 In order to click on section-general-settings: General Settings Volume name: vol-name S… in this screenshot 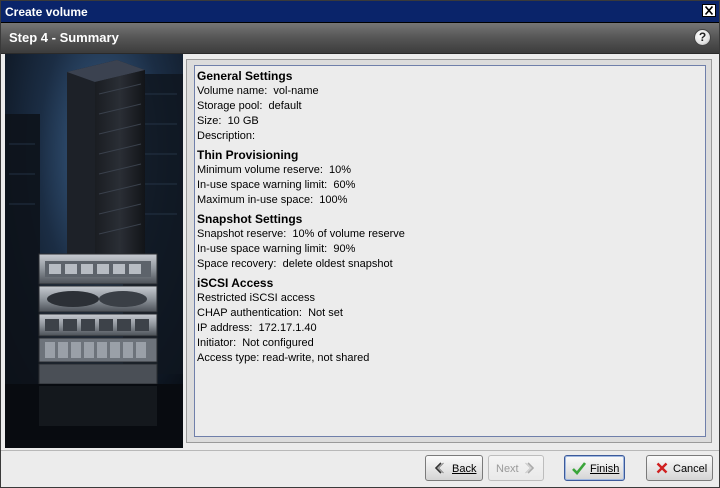, I will do `click(451, 106)`.